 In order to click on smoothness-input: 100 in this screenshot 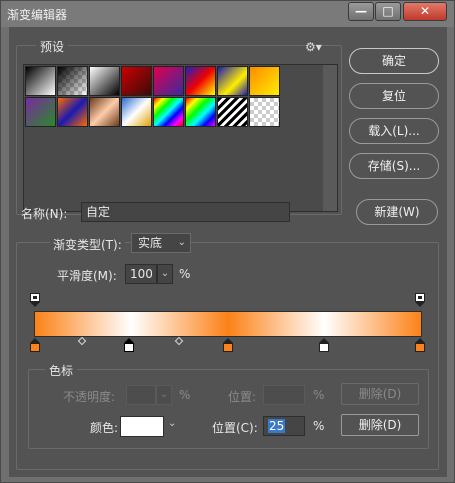, I will do `click(141, 274)`.